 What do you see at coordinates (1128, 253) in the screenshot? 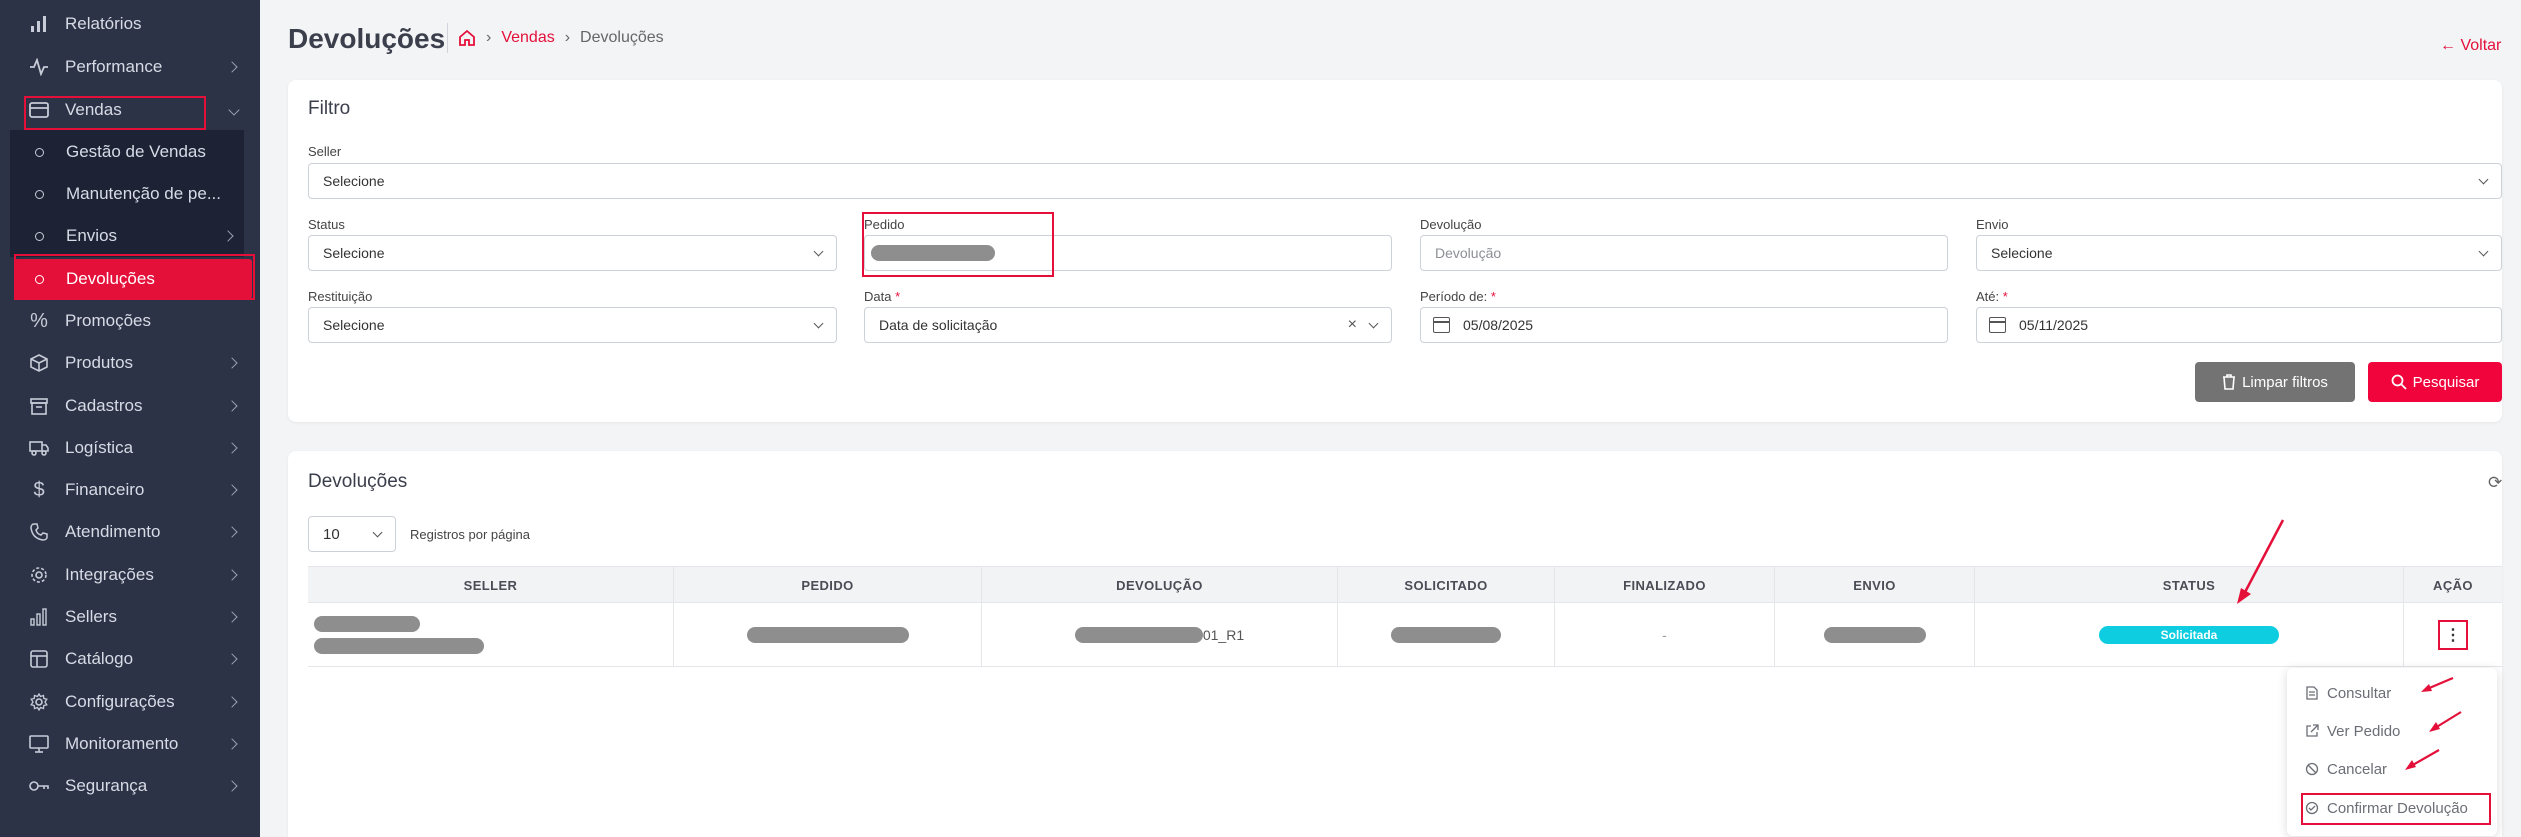
I see `pedido-input` at bounding box center [1128, 253].